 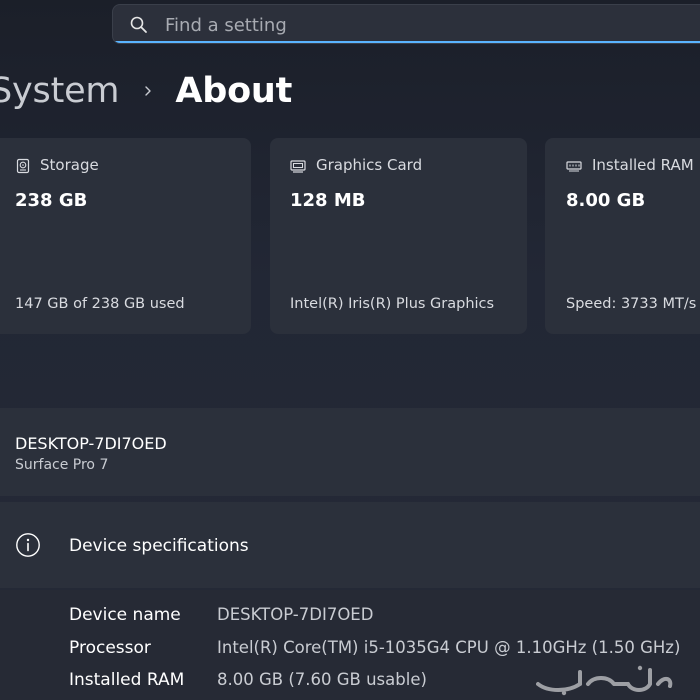 I want to click on search-input, so click(x=432, y=25).